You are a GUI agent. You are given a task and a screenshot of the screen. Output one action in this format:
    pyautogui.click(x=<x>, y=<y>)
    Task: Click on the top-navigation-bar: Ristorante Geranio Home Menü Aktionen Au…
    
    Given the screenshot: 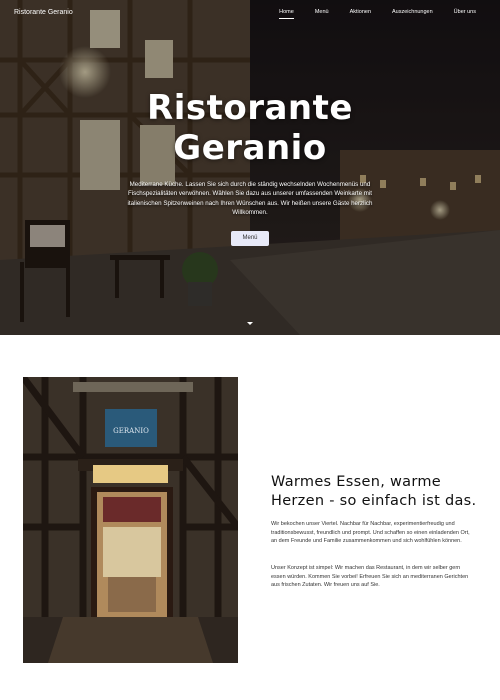 What is the action you would take?
    pyautogui.click(x=250, y=14)
    